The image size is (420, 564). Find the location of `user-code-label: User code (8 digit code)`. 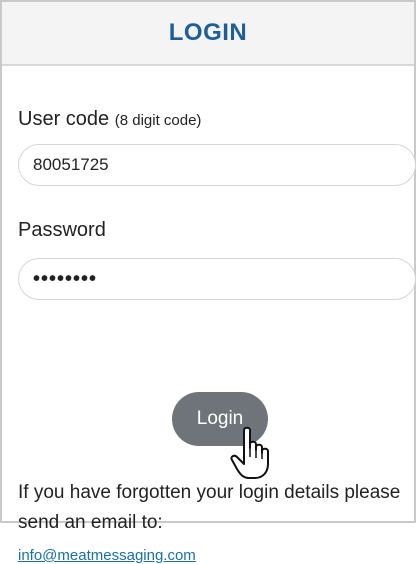

user-code-label: User code (8 digit code) is located at coordinates (109, 119).